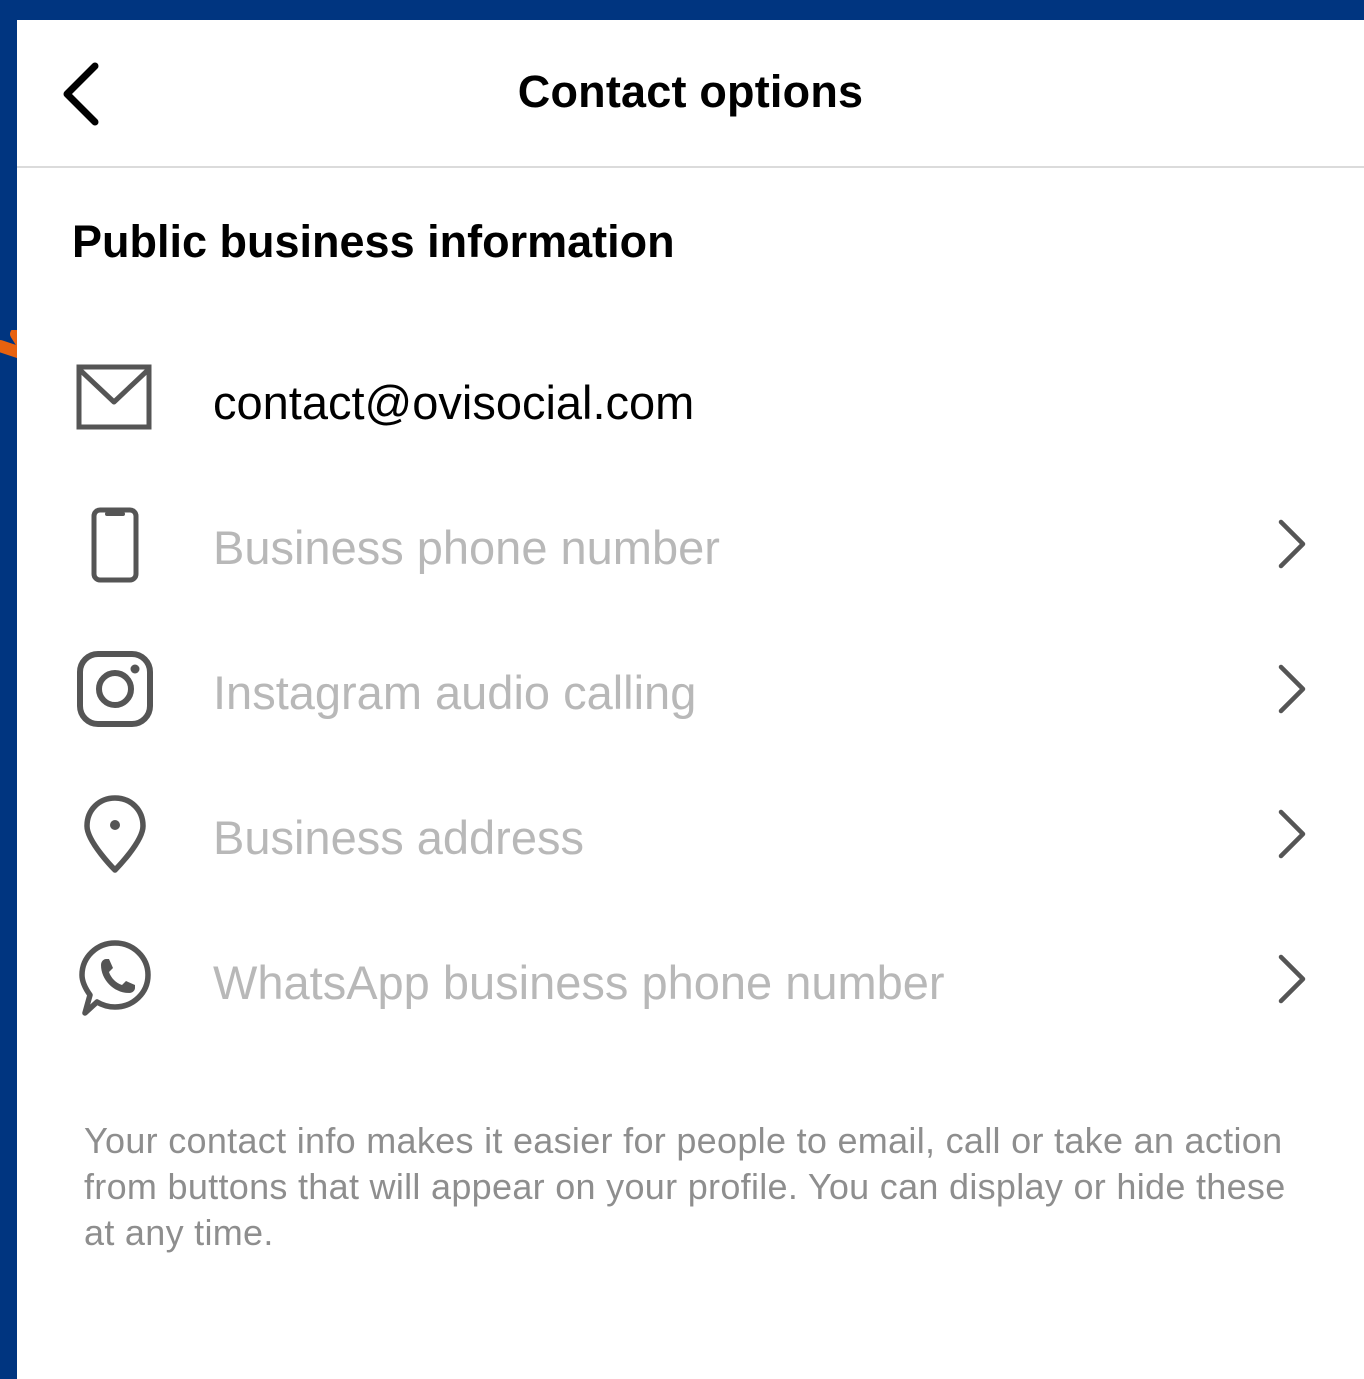 This screenshot has height=1379, width=1364. I want to click on business-phone-row: Business phone number, so click(690, 542).